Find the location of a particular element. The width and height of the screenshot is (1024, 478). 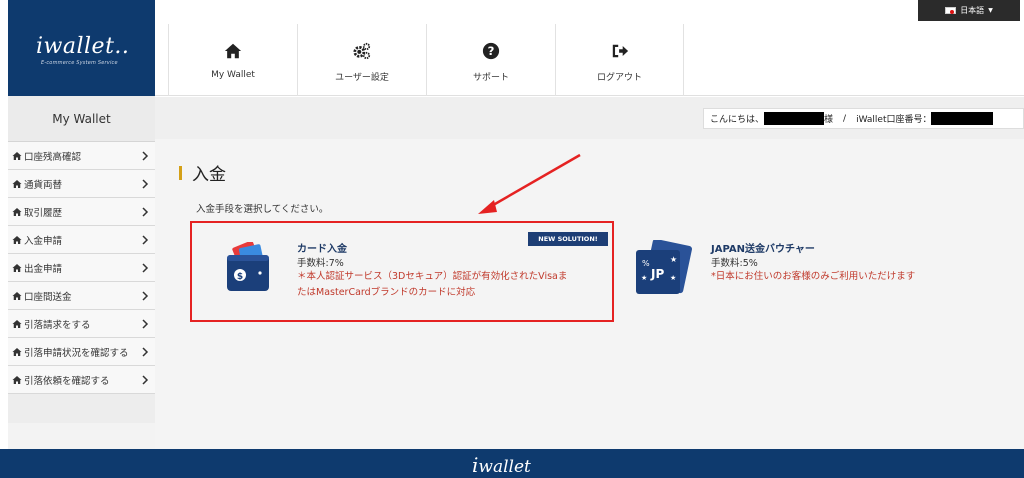

brand-logo: iwallet.. is located at coordinates (83, 46).